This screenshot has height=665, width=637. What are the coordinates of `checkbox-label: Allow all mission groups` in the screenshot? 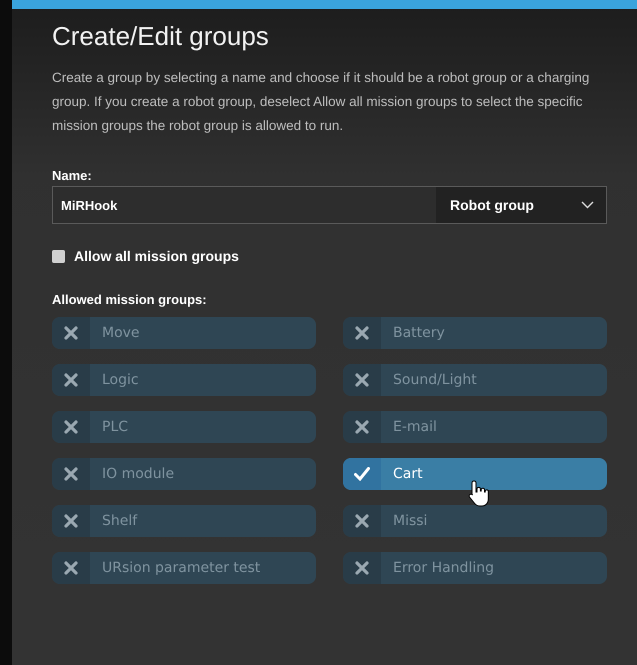 It's located at (156, 256).